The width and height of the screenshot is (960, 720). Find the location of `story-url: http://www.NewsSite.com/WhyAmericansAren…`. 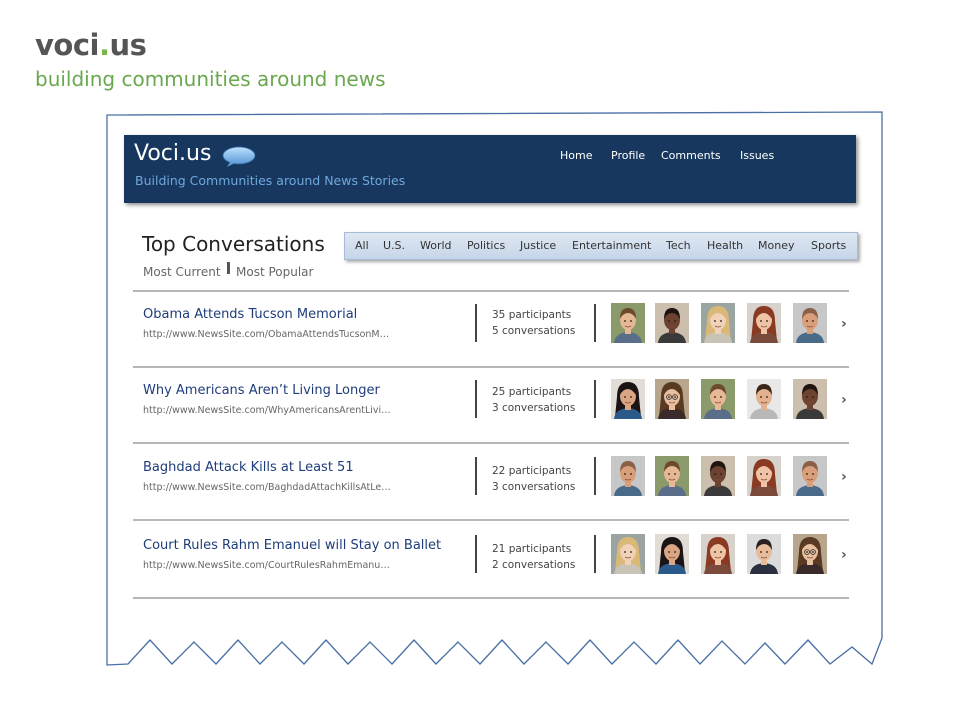

story-url: http://www.NewsSite.com/WhyAmericansAren… is located at coordinates (267, 410).